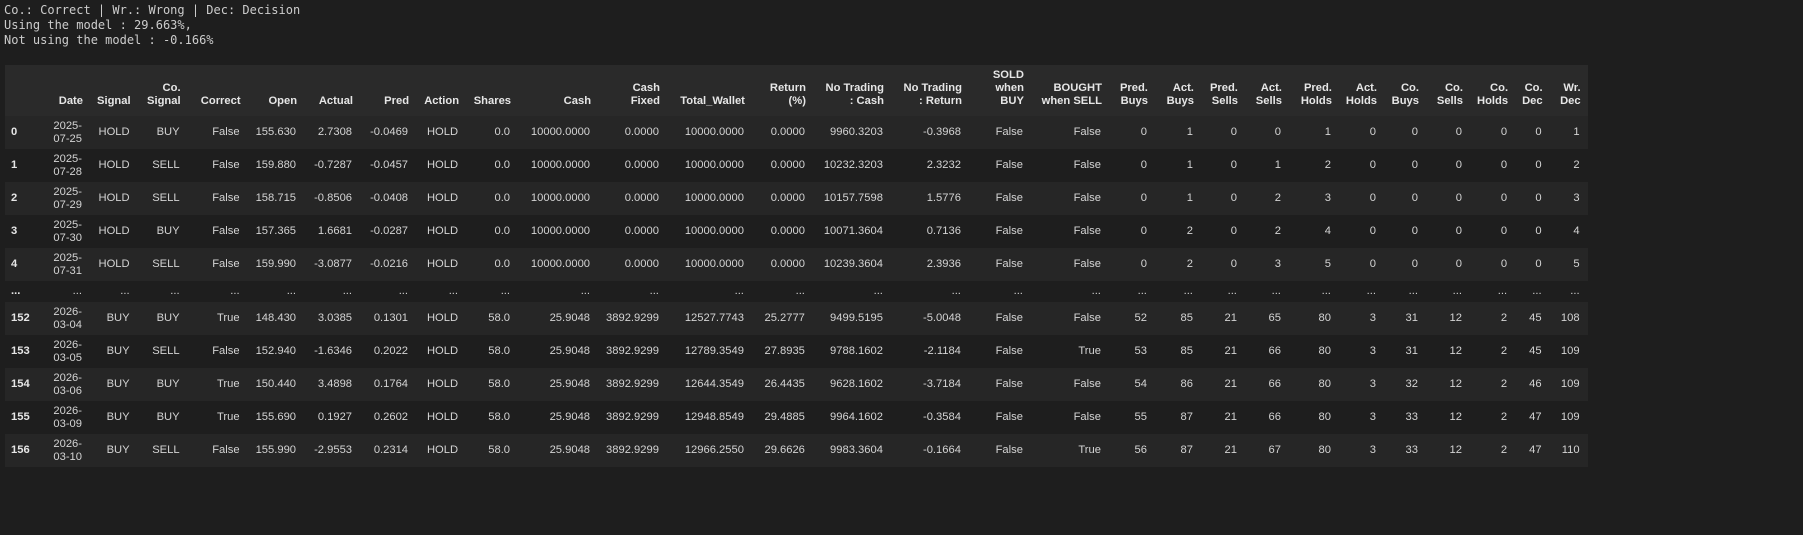  What do you see at coordinates (1372, 384) in the screenshot?
I see `table-cell: 3` at bounding box center [1372, 384].